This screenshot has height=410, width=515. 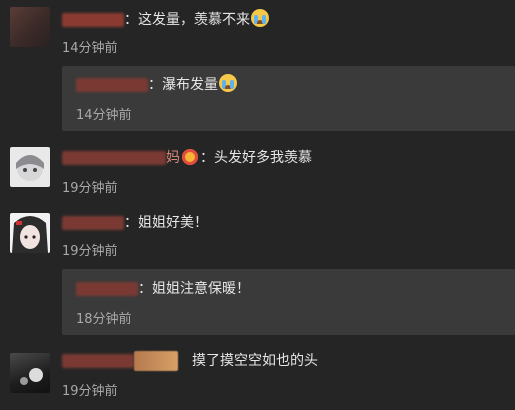 I want to click on reply-line: ：姐姐注意保暖！, so click(x=163, y=289).